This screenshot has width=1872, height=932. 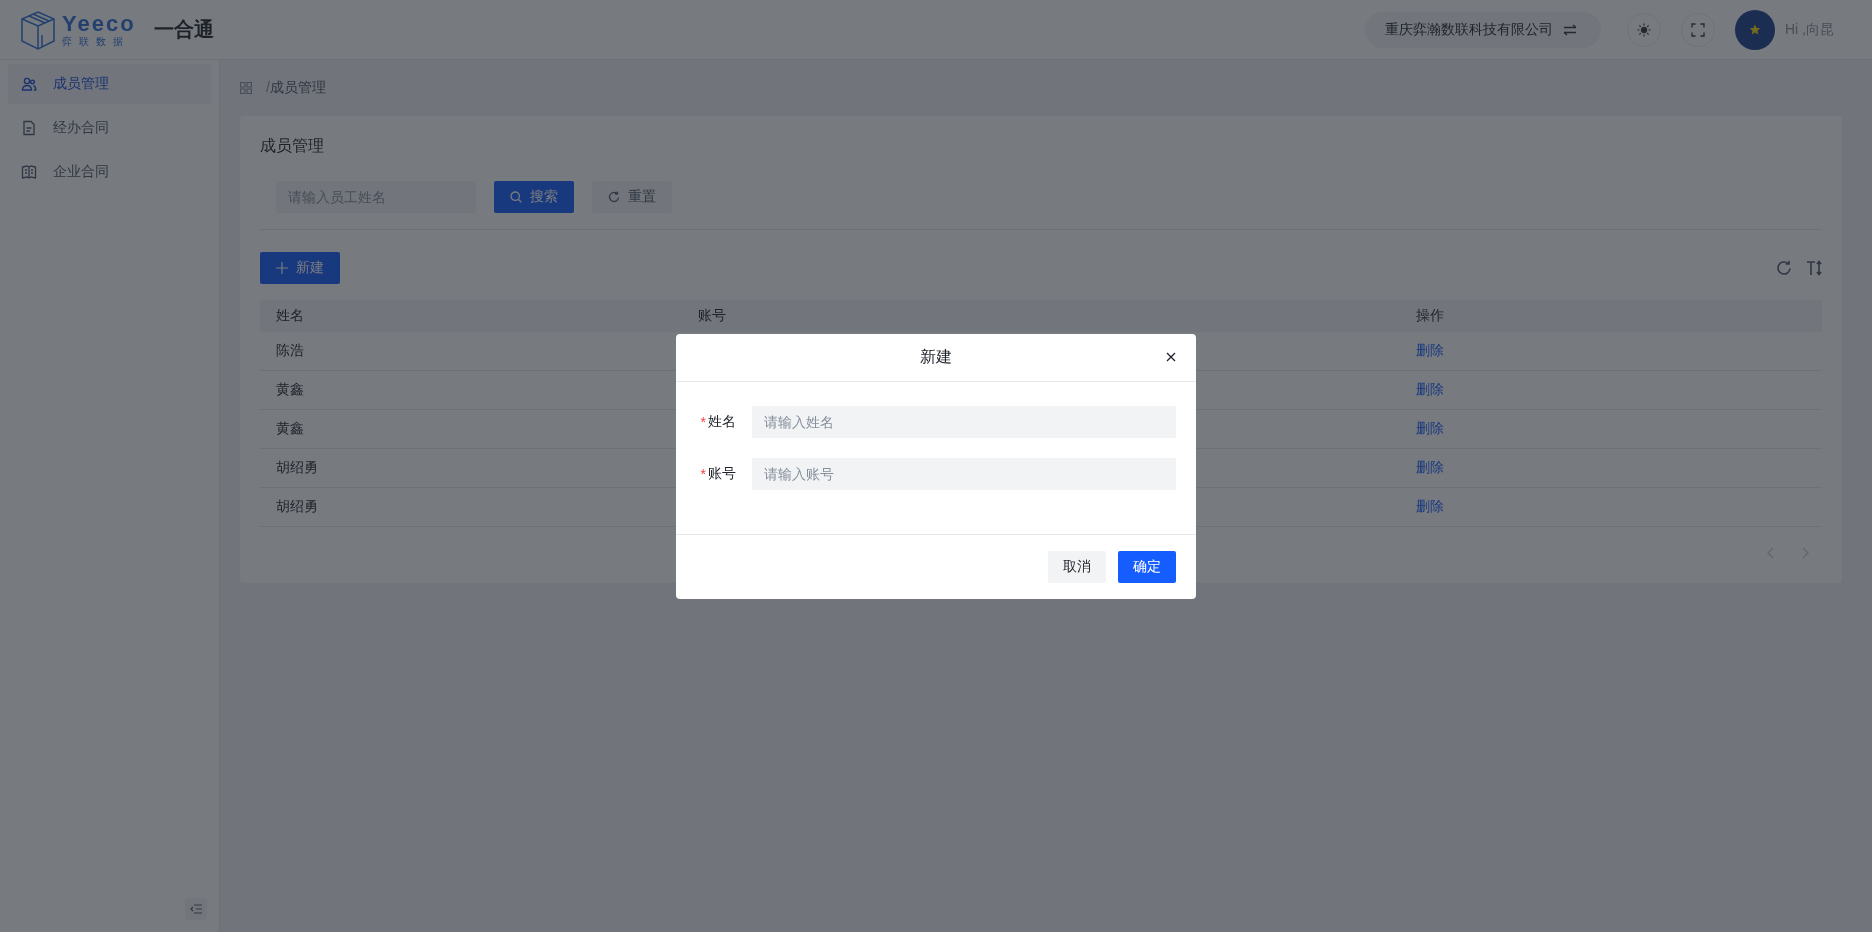 What do you see at coordinates (246, 88) in the screenshot?
I see `apps-icon` at bounding box center [246, 88].